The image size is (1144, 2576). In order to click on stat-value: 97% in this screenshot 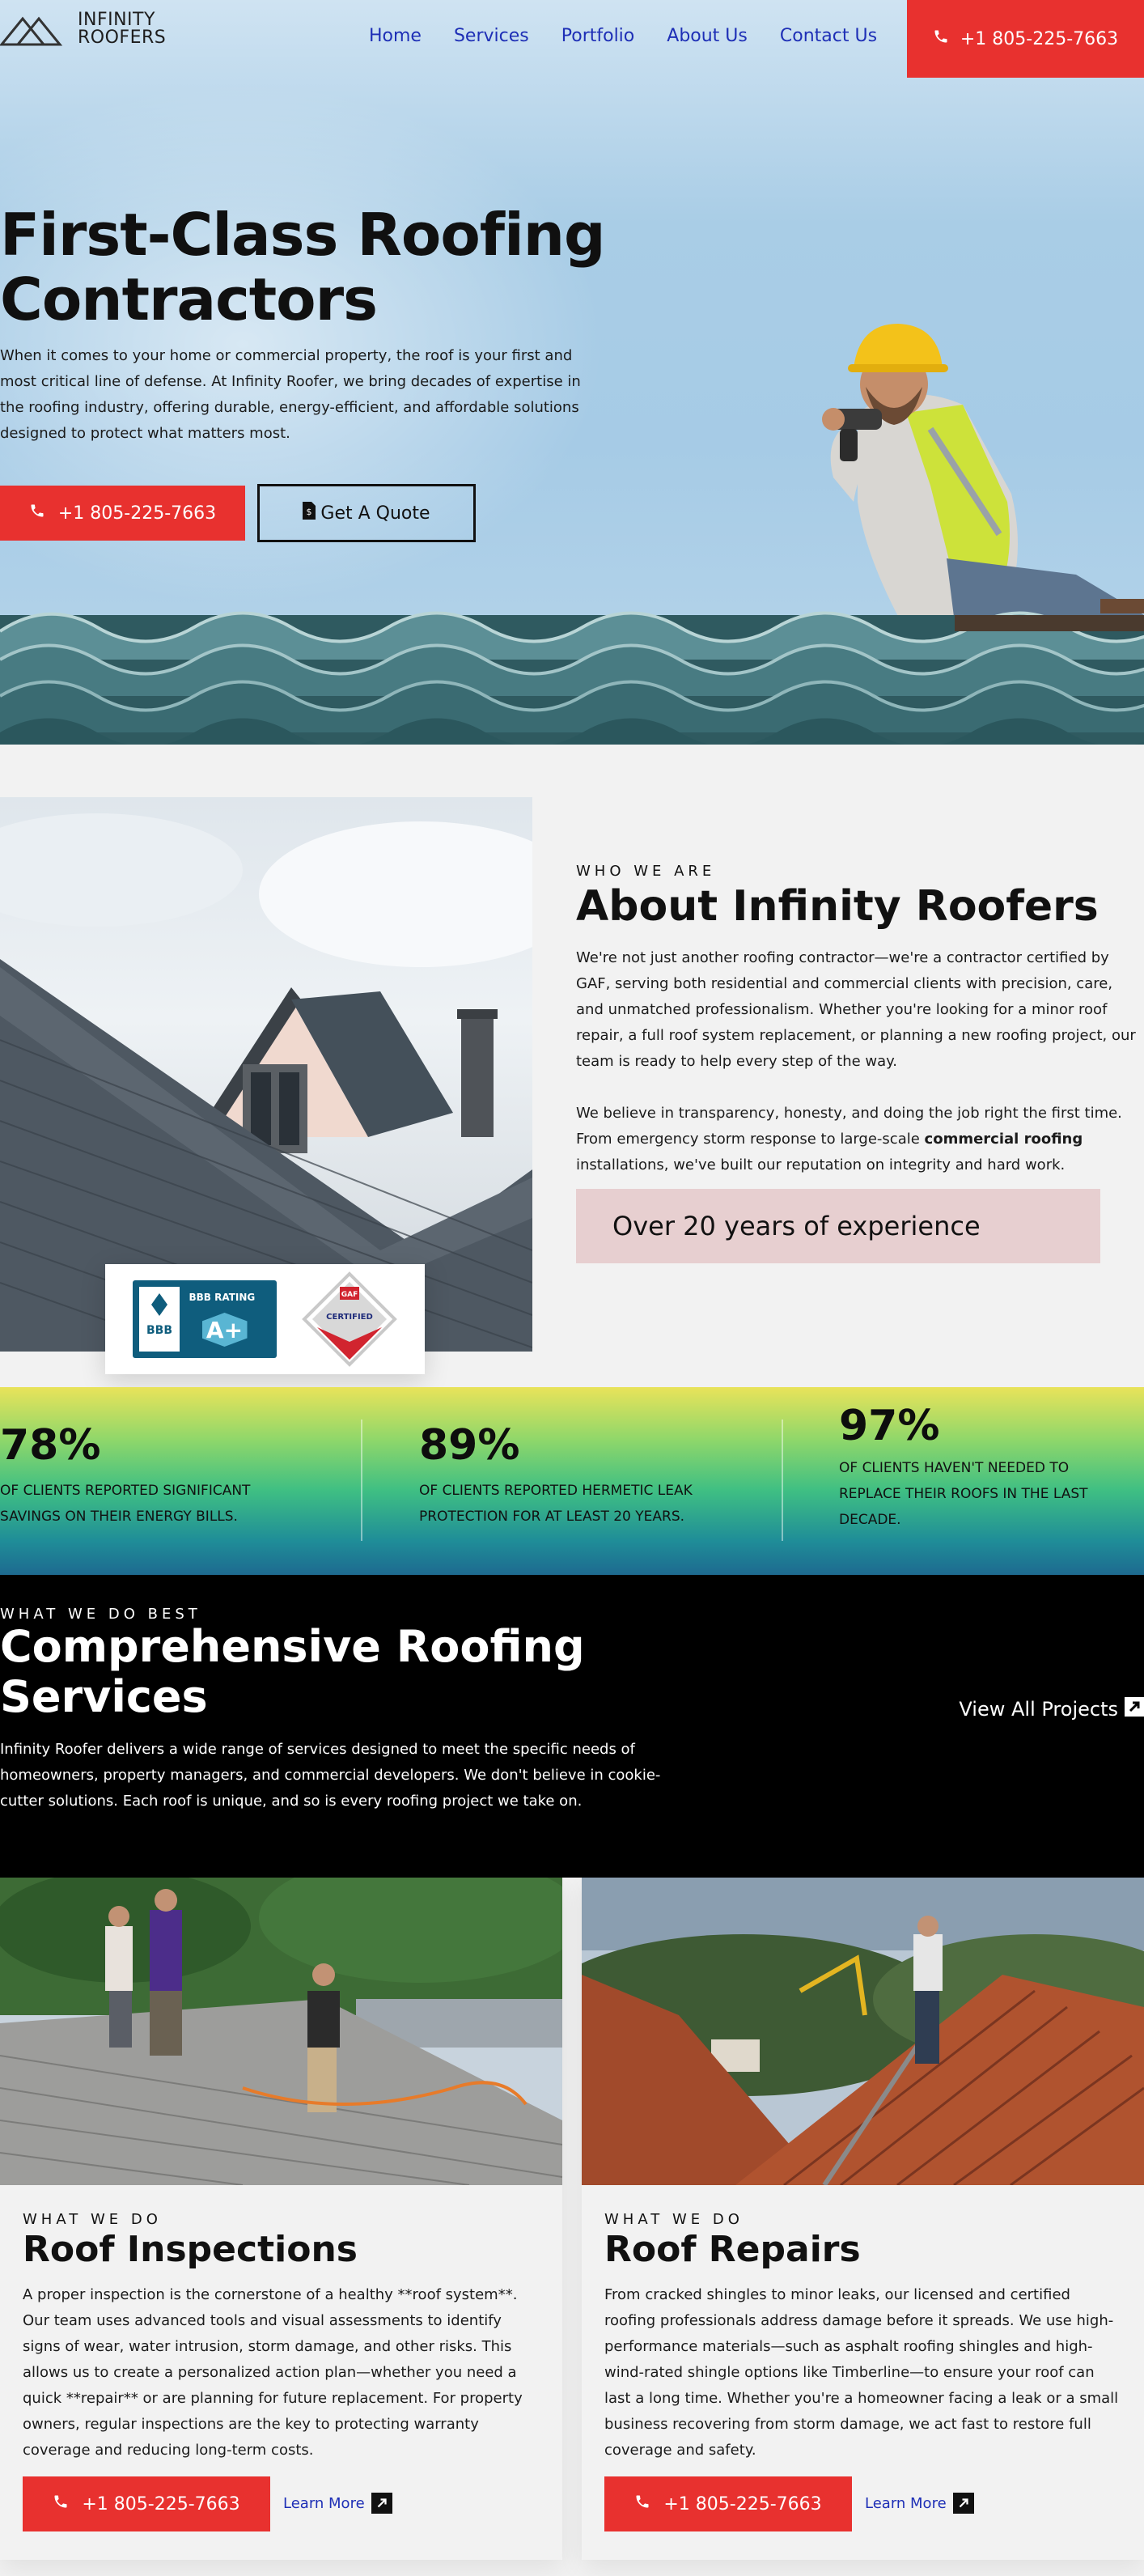, I will do `click(889, 1426)`.